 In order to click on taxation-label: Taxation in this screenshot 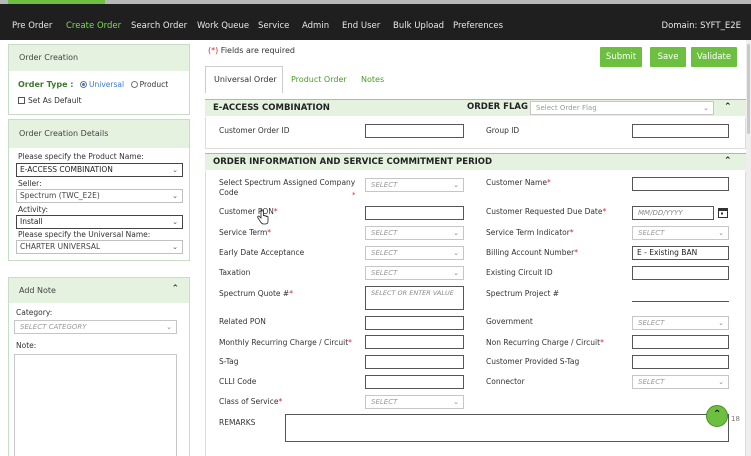, I will do `click(235, 272)`.